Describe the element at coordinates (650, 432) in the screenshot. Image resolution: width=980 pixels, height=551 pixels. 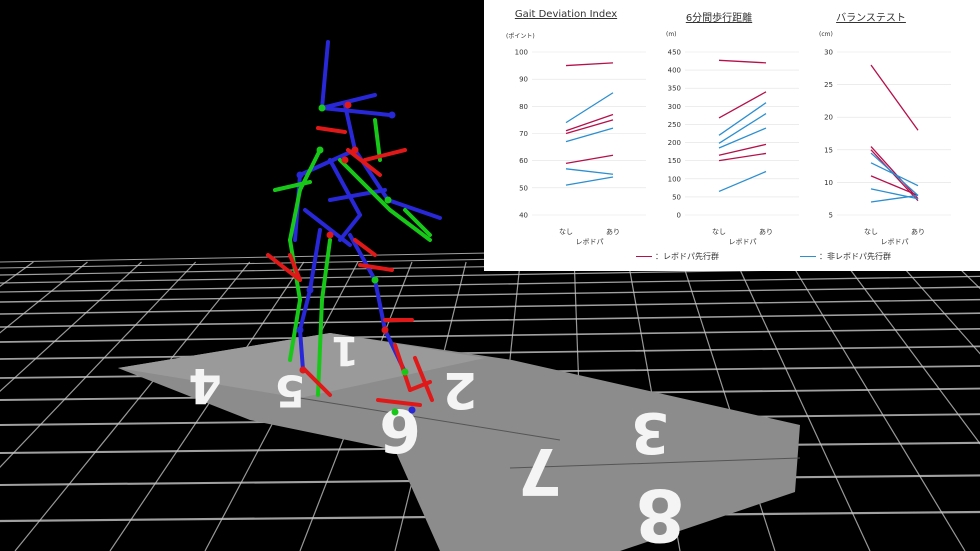
I see `mat-number: 3` at that location.